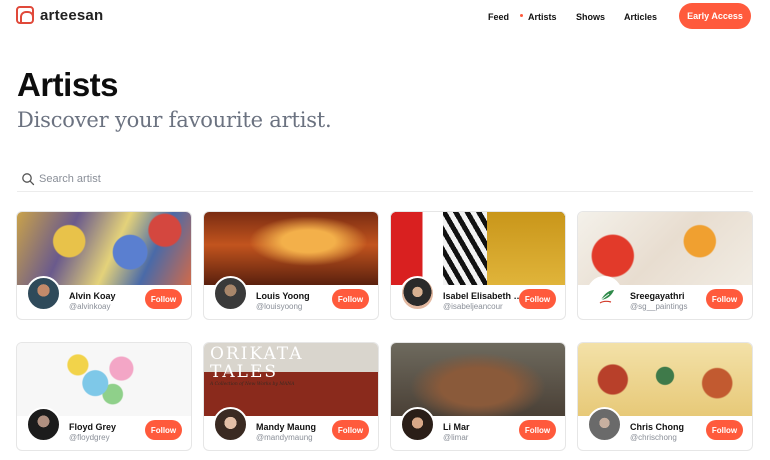 The image size is (770, 460). What do you see at coordinates (93, 427) in the screenshot?
I see `artist-name: Floyd Grey` at bounding box center [93, 427].